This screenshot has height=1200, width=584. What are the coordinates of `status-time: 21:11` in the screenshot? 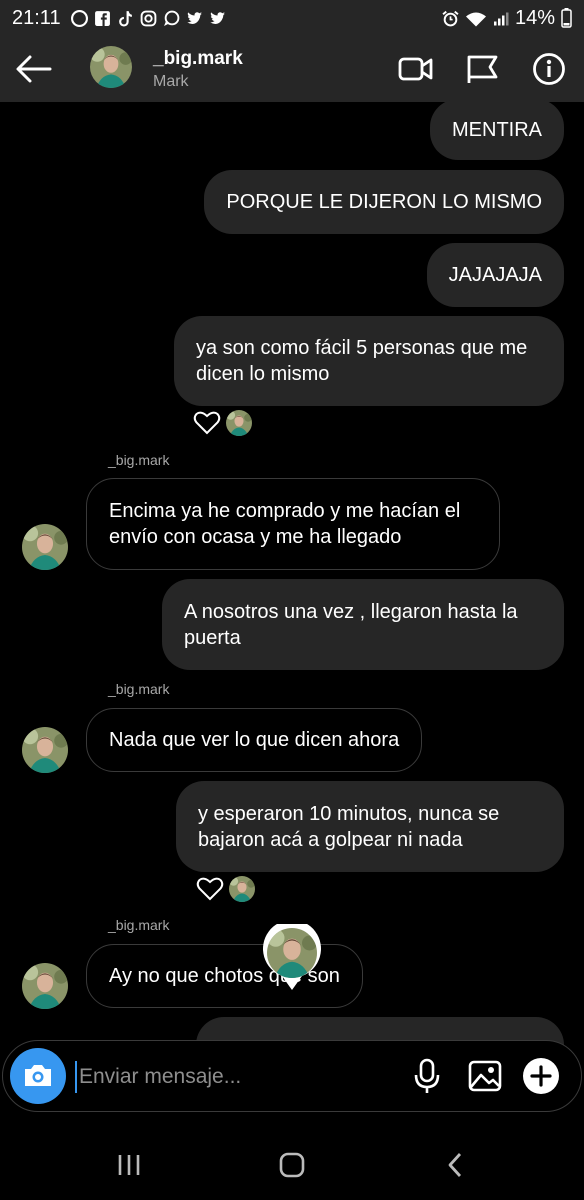 It's located at (36, 17).